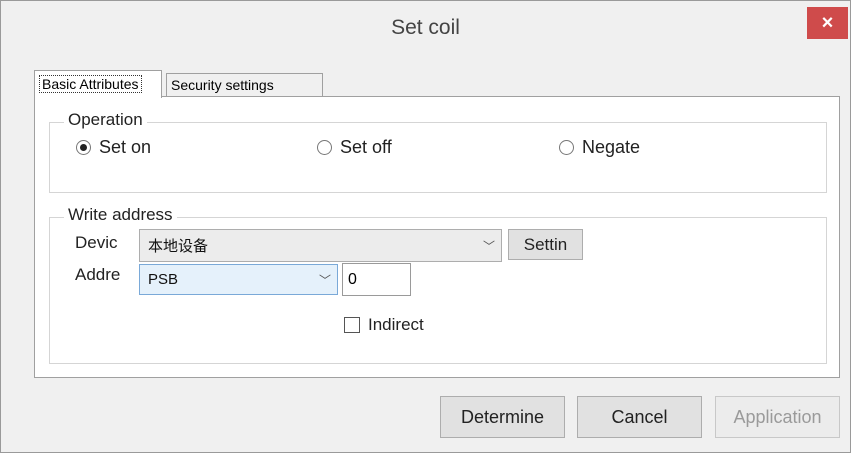 The height and width of the screenshot is (454, 852). What do you see at coordinates (163, 279) in the screenshot?
I see `address-type-value: PSB` at bounding box center [163, 279].